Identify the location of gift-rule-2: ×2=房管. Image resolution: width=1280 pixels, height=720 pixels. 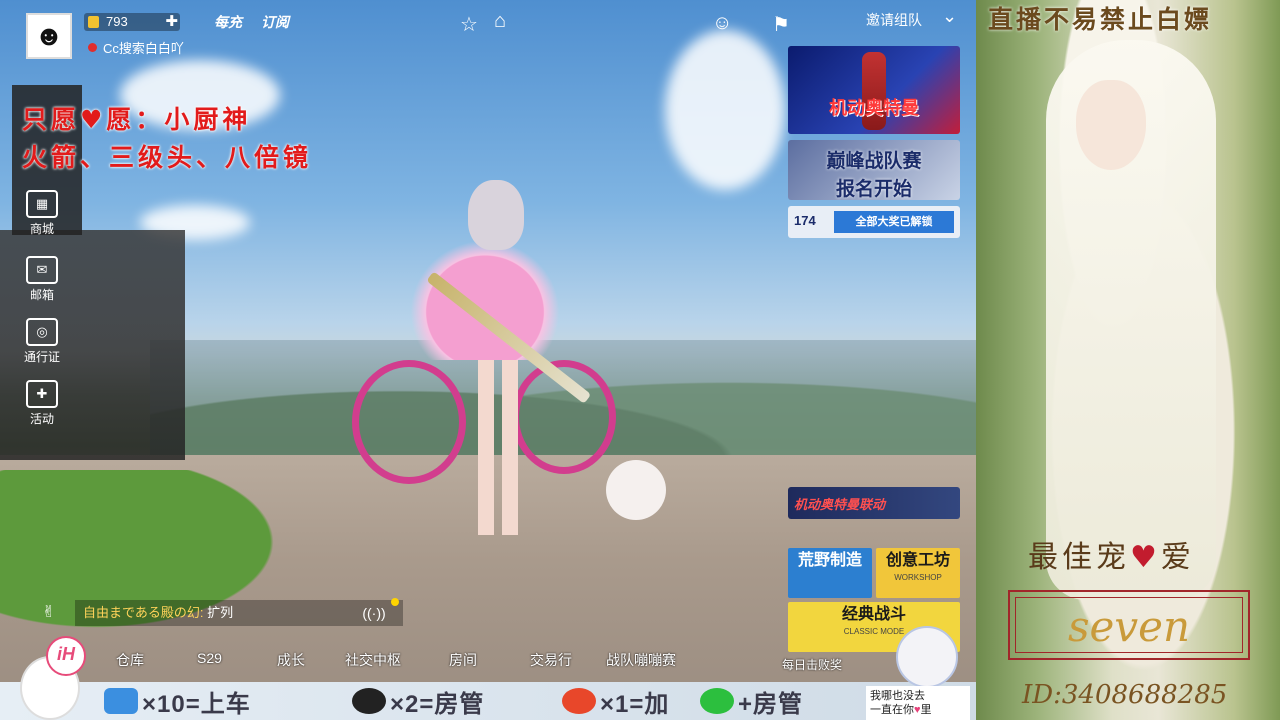
(418, 701).